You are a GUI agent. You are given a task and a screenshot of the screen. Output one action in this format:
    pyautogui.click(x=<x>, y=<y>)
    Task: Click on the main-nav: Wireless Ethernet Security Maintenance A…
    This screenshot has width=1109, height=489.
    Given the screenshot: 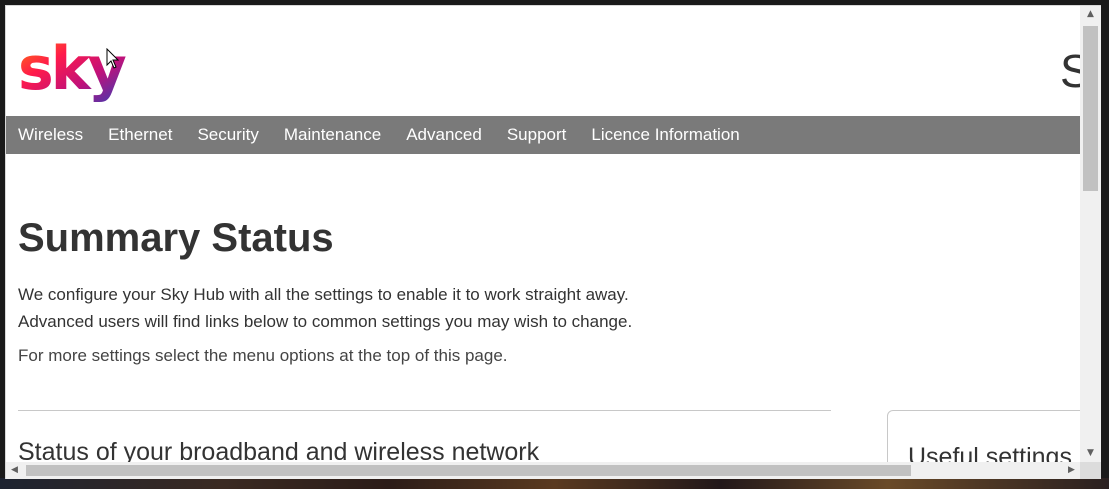 What is the action you would take?
    pyautogui.click(x=543, y=135)
    